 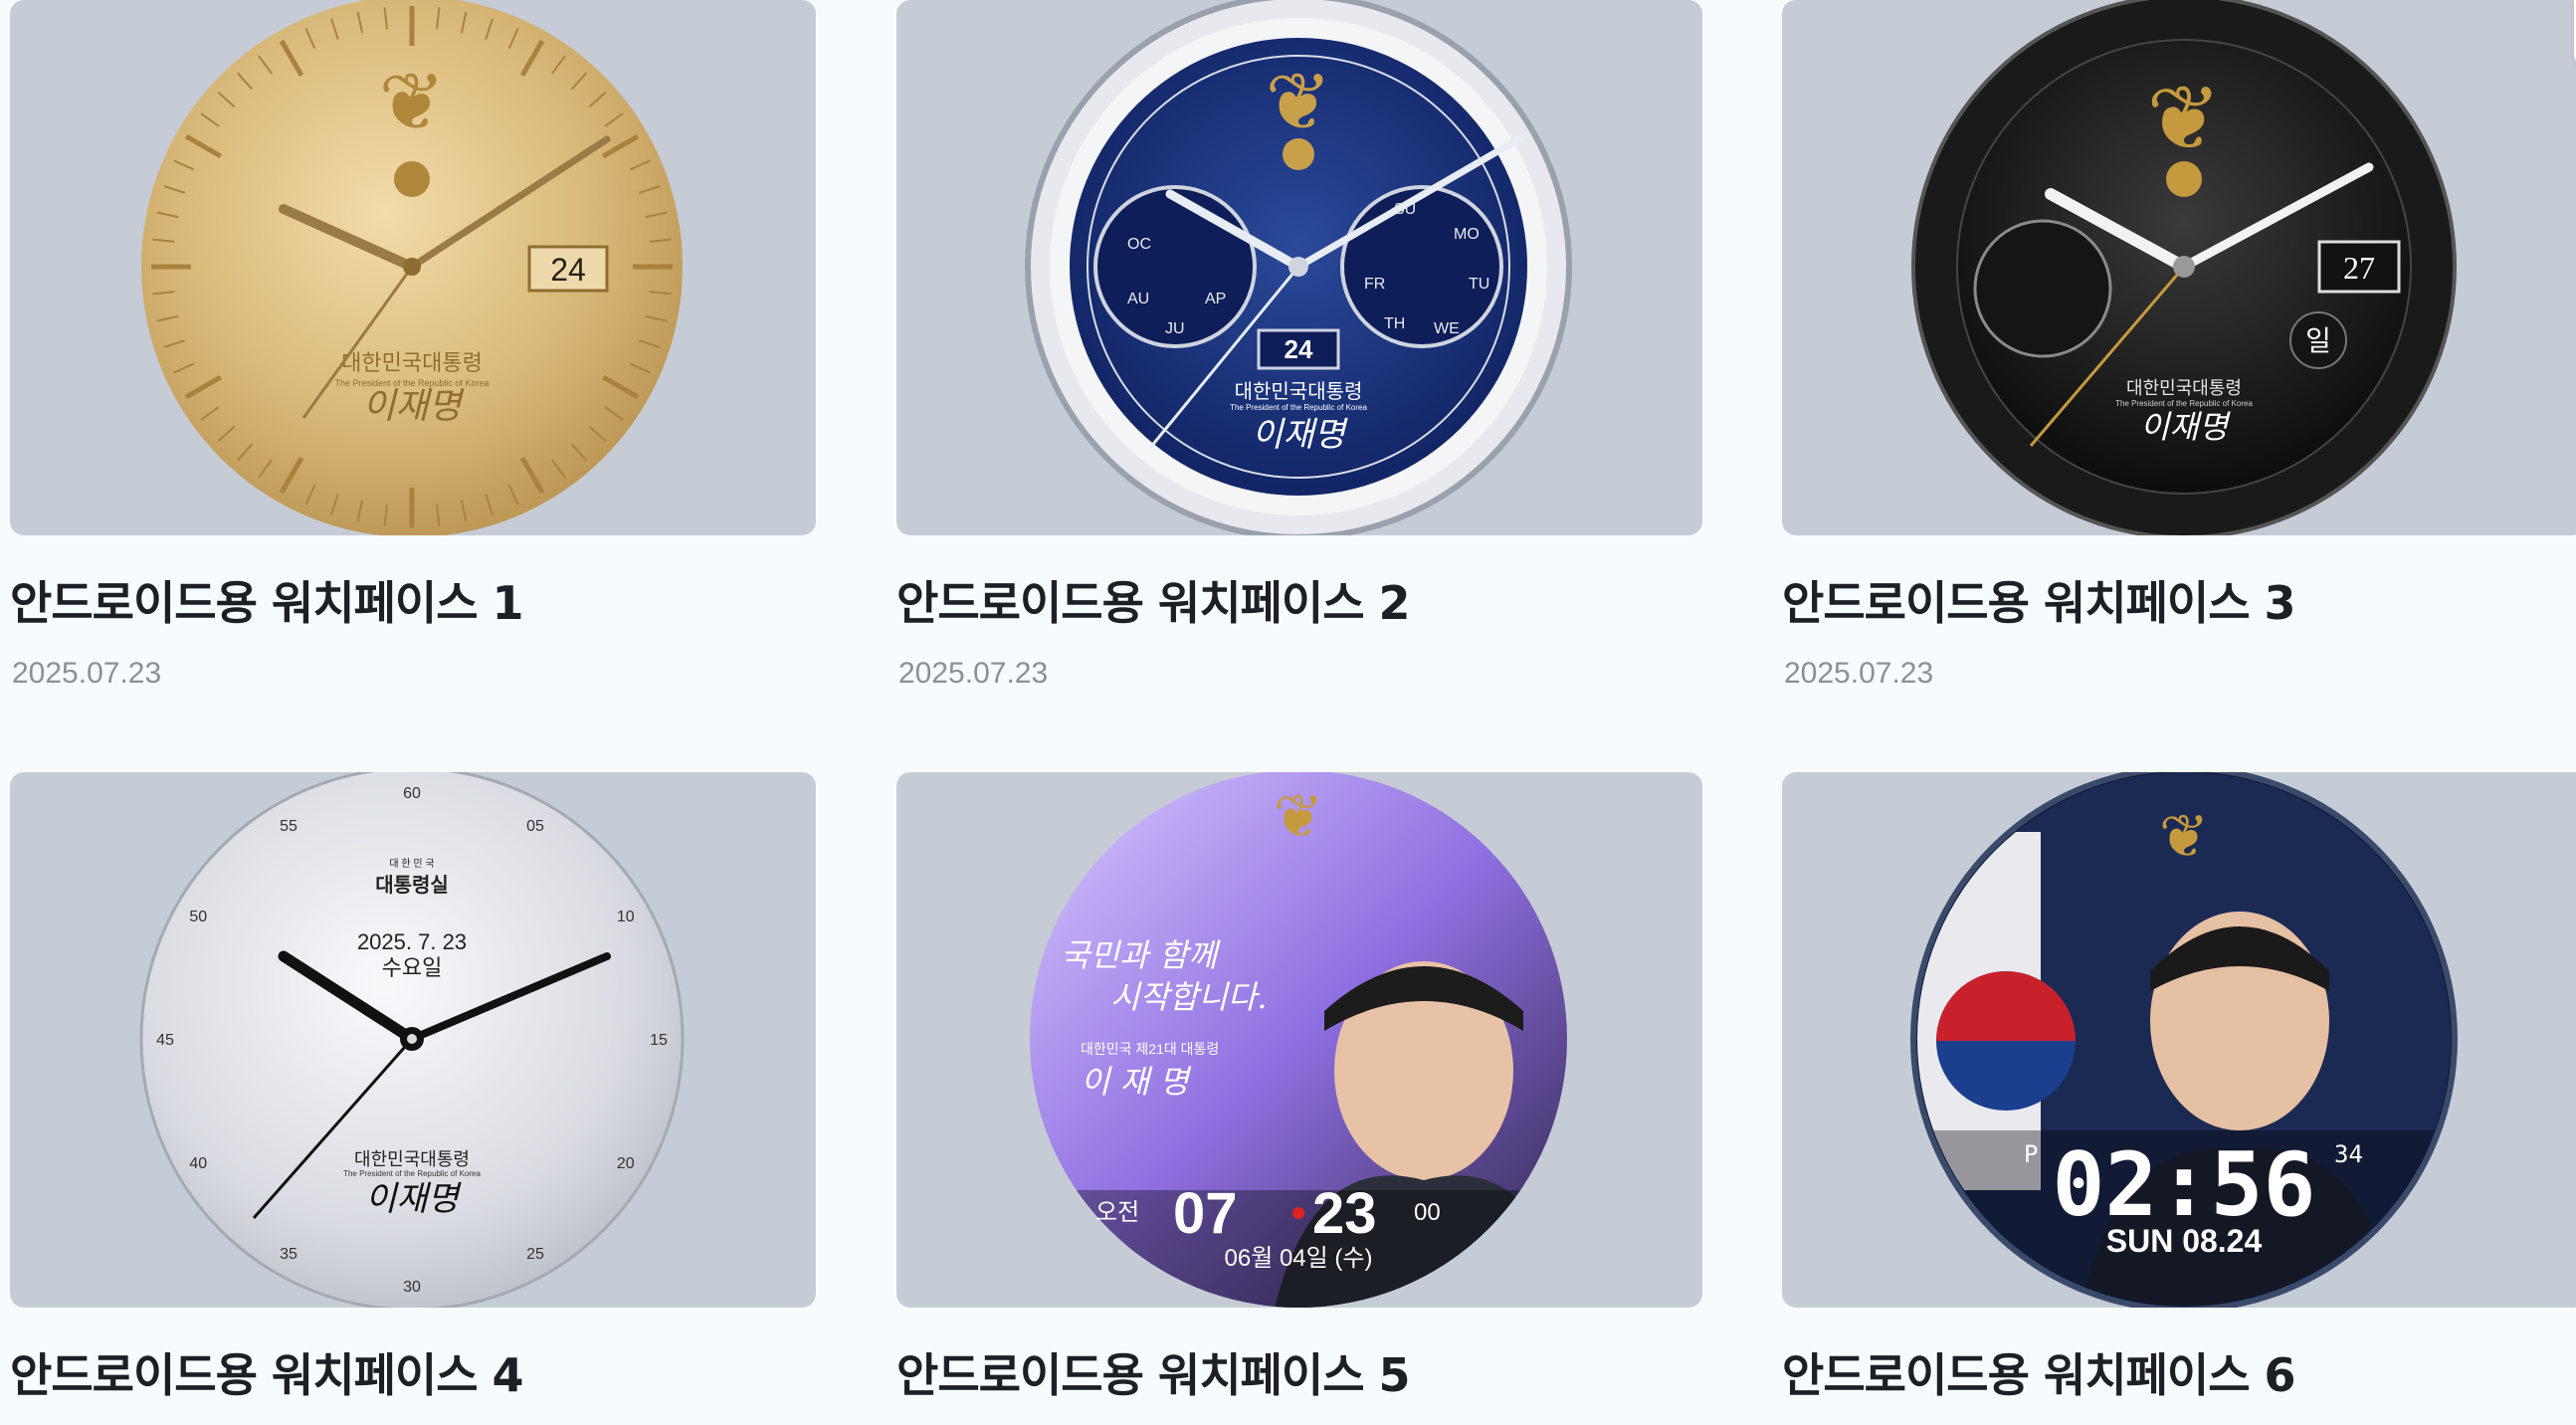 What do you see at coordinates (1136, 1082) in the screenshot?
I see `svg-text: 이 재 명` at bounding box center [1136, 1082].